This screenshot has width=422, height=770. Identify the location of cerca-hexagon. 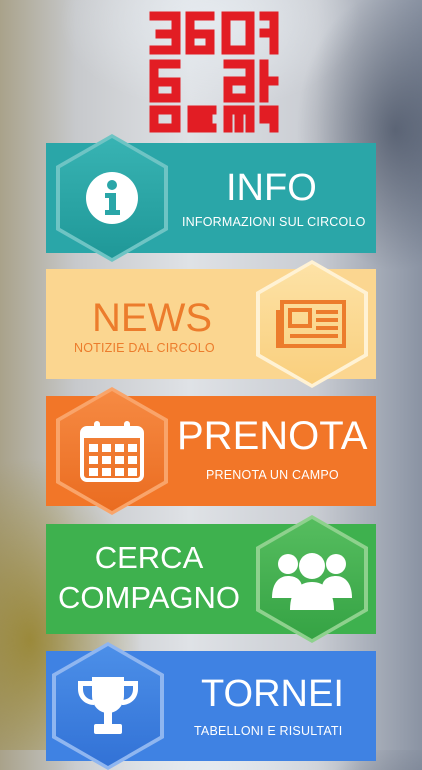
(312, 579).